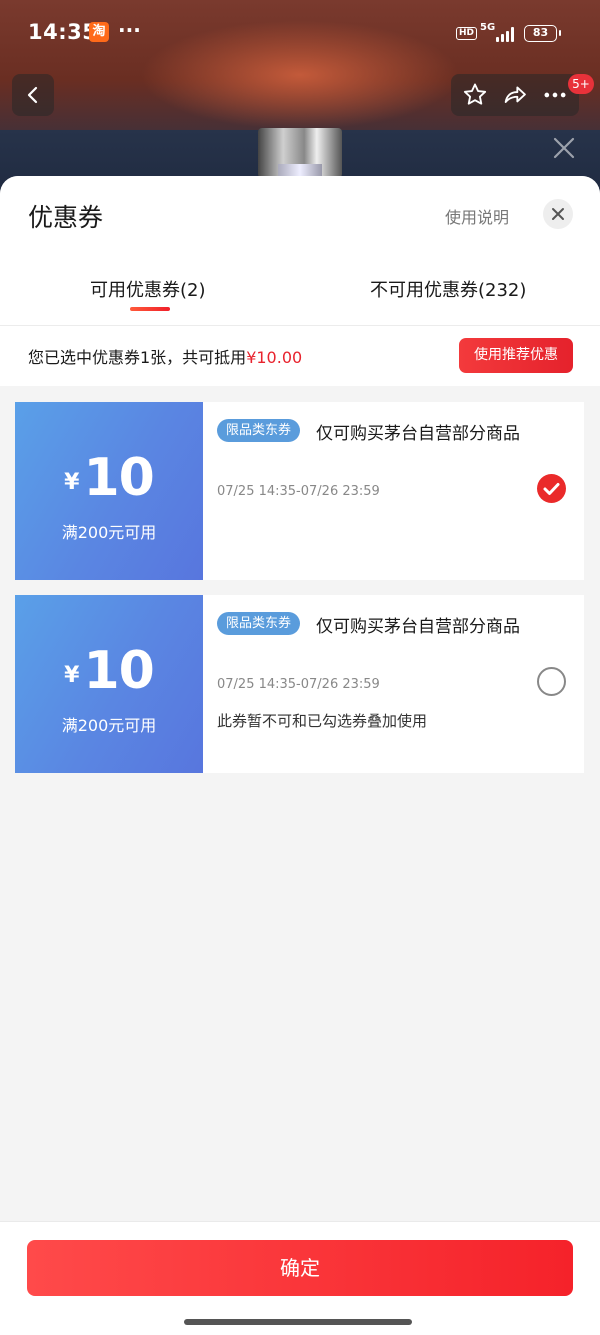 This screenshot has width=600, height=1335. I want to click on divider, so click(300, 325).